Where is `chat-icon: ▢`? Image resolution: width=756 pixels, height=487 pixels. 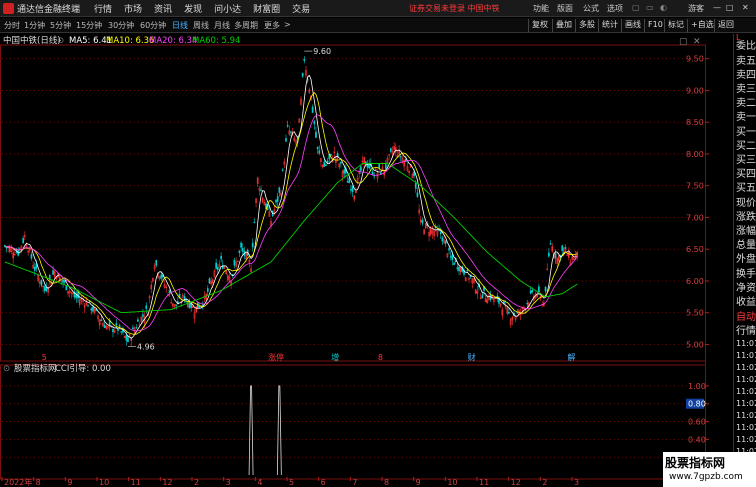 chat-icon: ▢ is located at coordinates (636, 7).